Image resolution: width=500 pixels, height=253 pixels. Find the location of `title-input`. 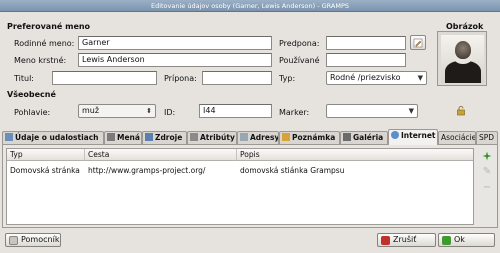

title-input is located at coordinates (104, 78).